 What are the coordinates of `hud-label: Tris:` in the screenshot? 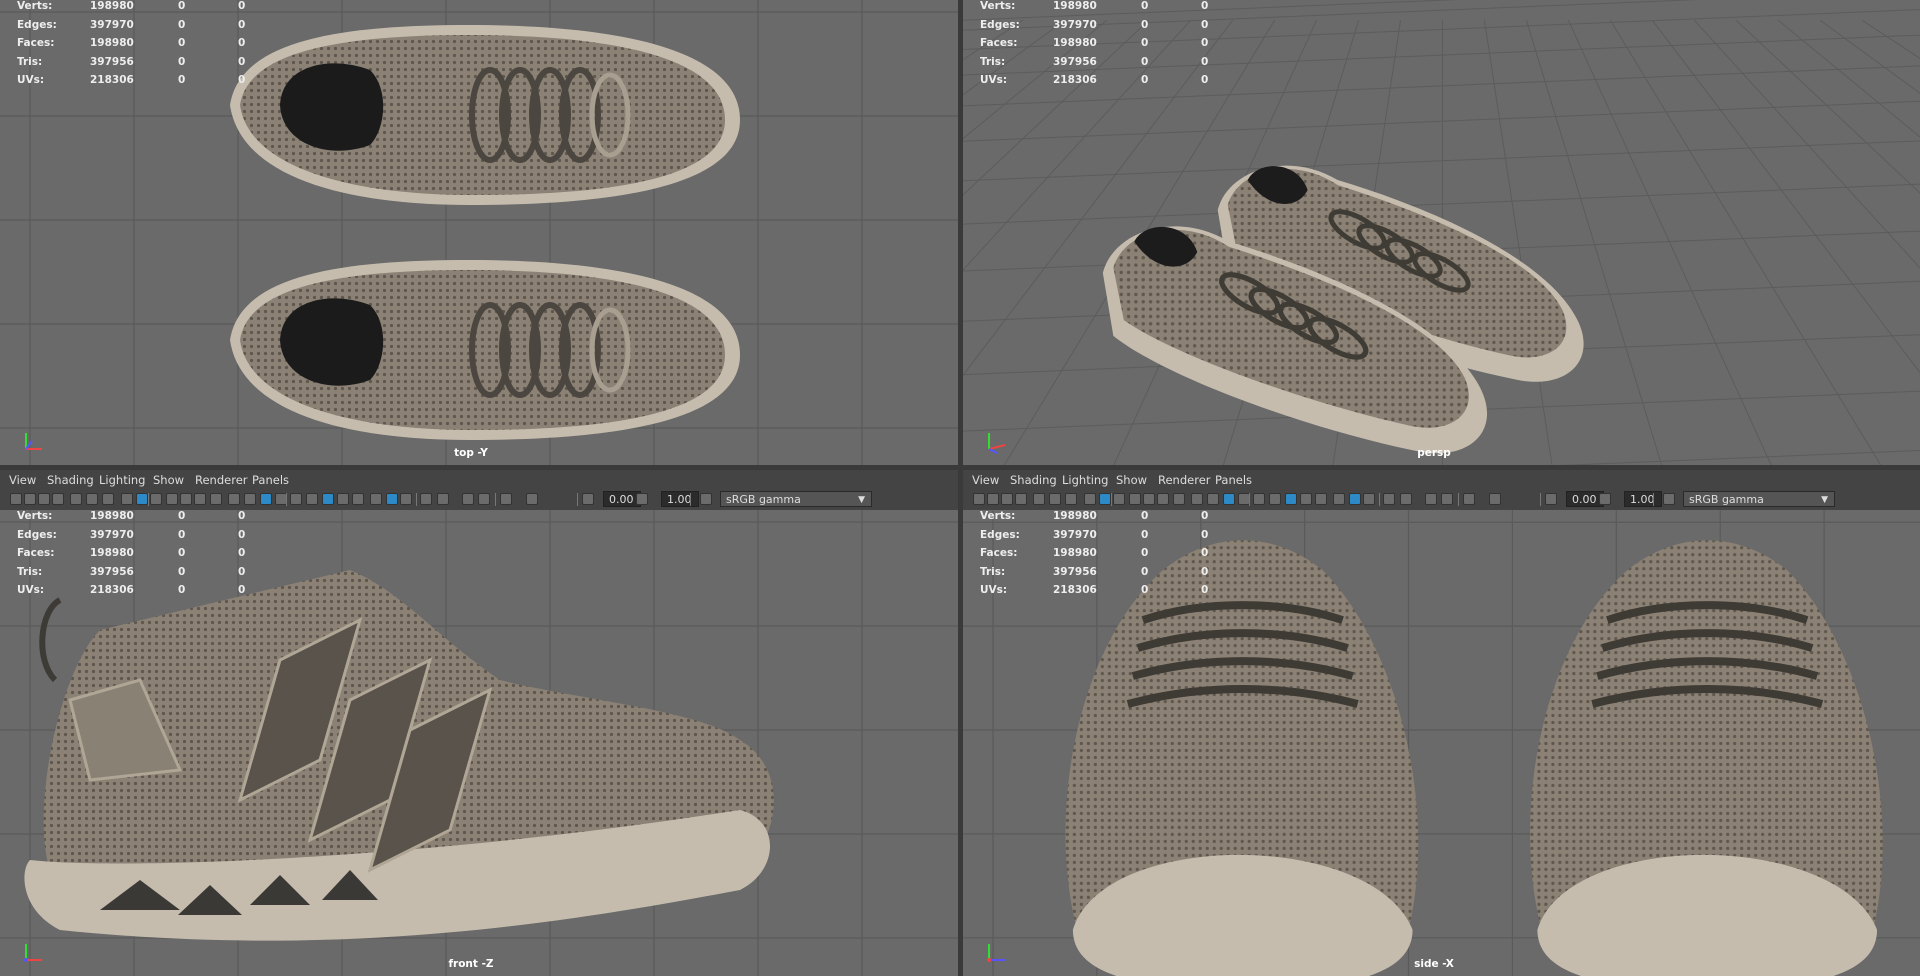 It's located at (993, 571).